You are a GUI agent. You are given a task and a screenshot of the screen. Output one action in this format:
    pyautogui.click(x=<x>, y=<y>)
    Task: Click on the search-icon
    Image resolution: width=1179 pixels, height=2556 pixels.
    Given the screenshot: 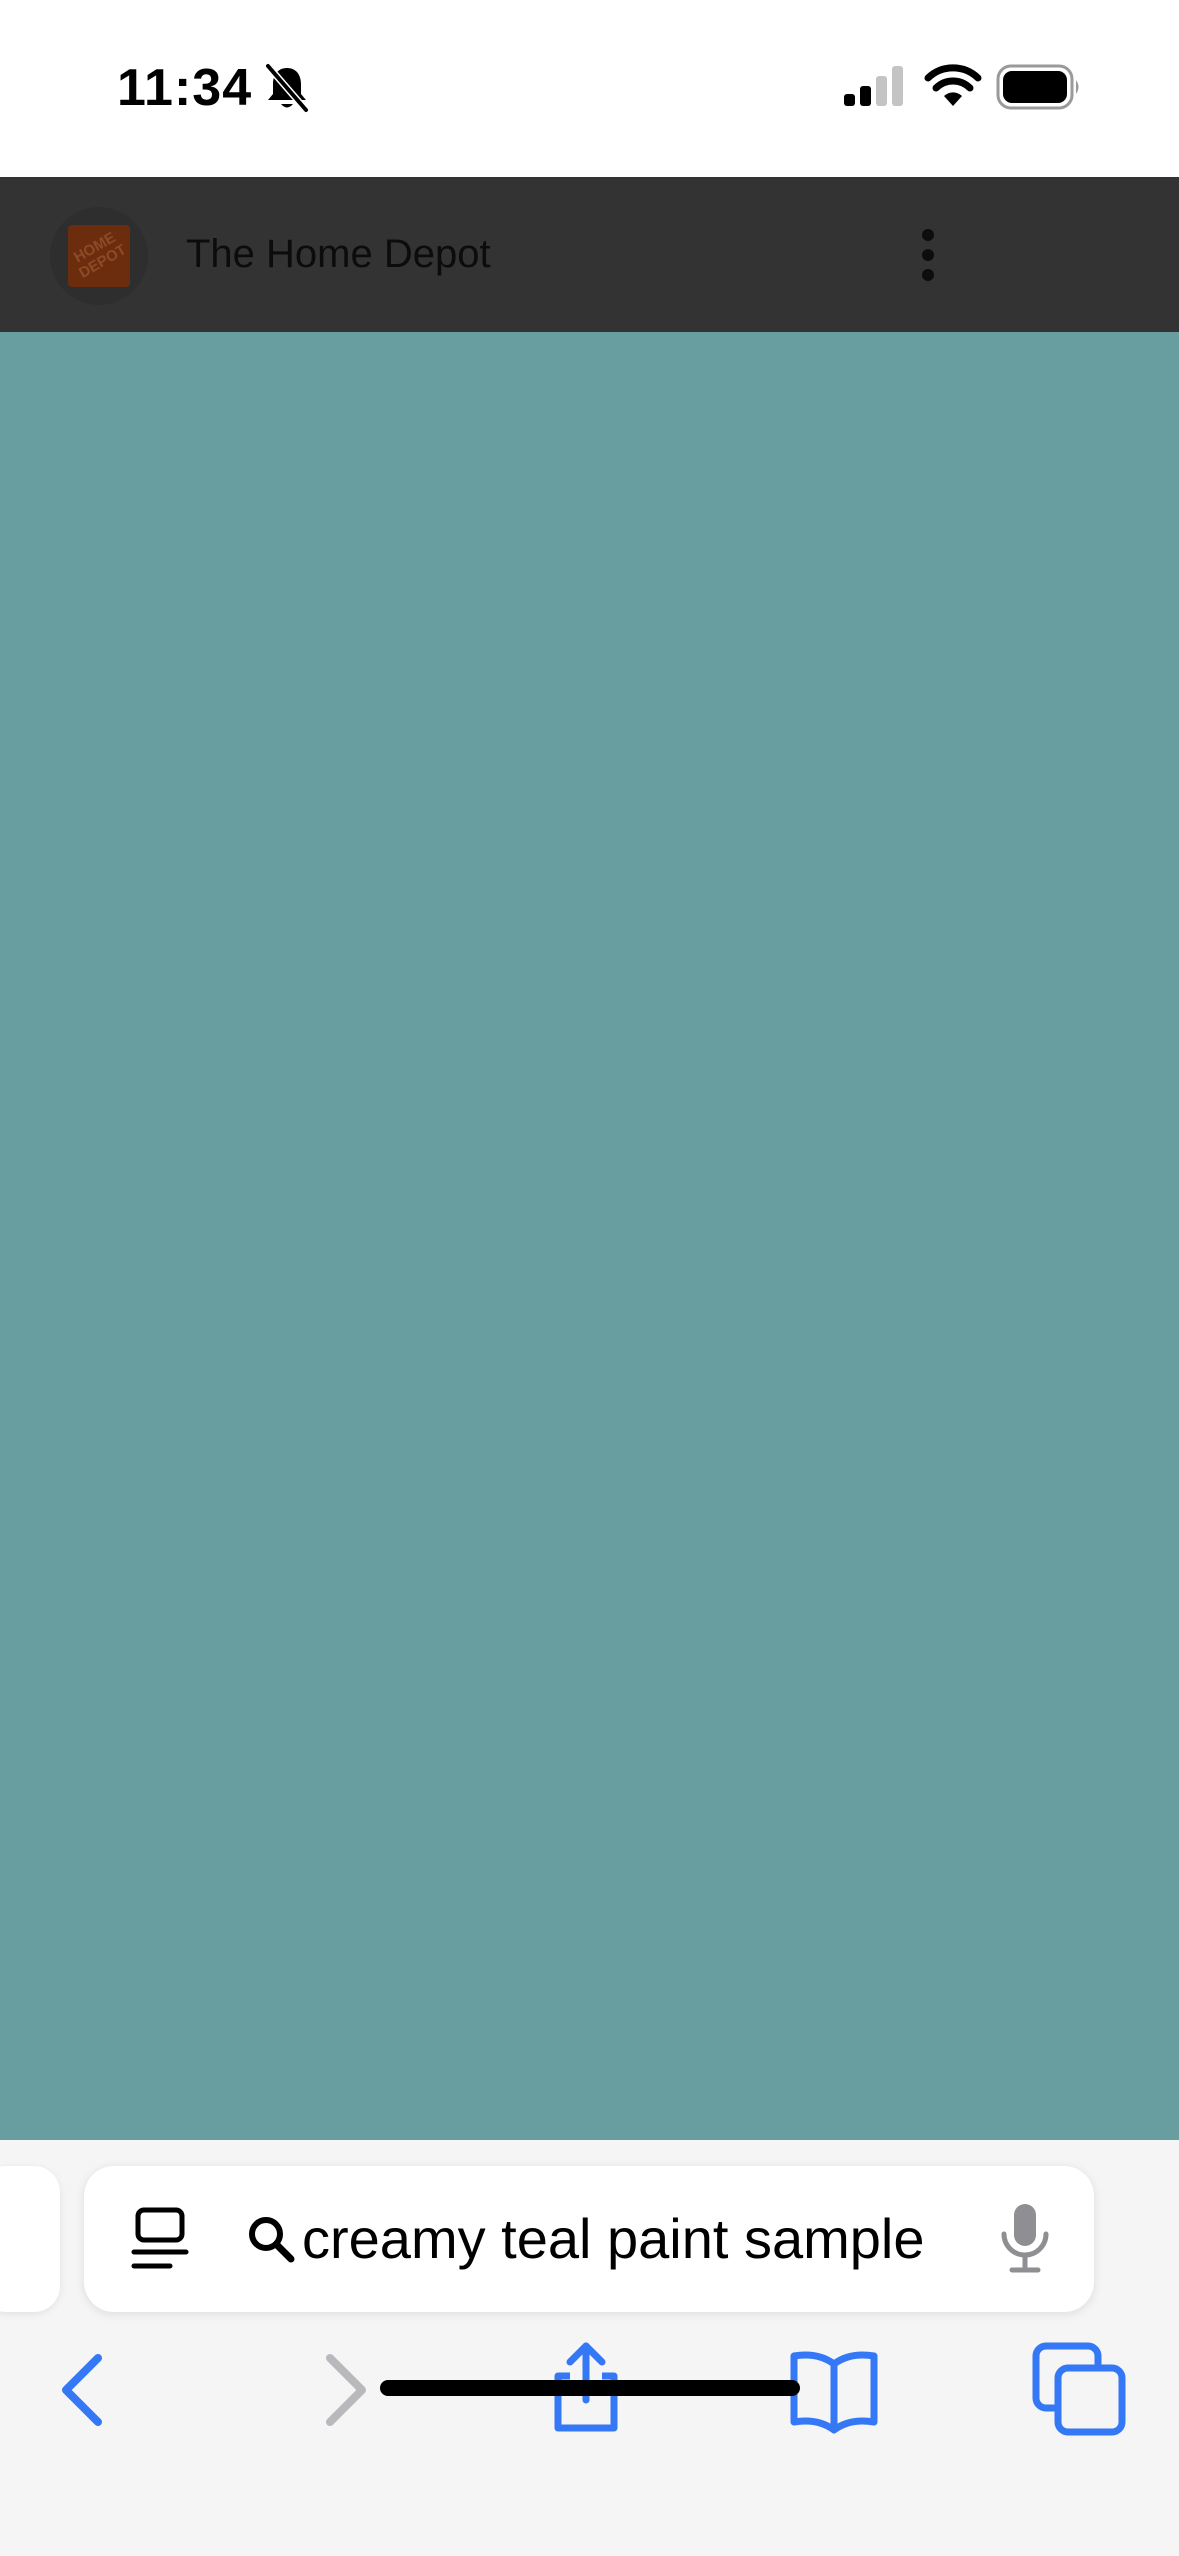 What is the action you would take?
    pyautogui.click(x=272, y=2240)
    